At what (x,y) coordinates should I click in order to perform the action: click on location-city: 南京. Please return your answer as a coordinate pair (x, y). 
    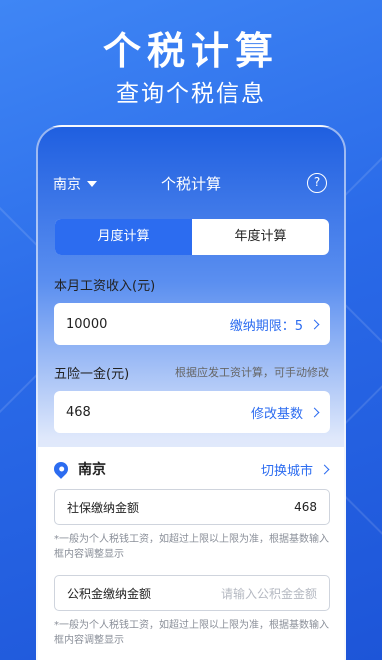
    Looking at the image, I should click on (78, 469).